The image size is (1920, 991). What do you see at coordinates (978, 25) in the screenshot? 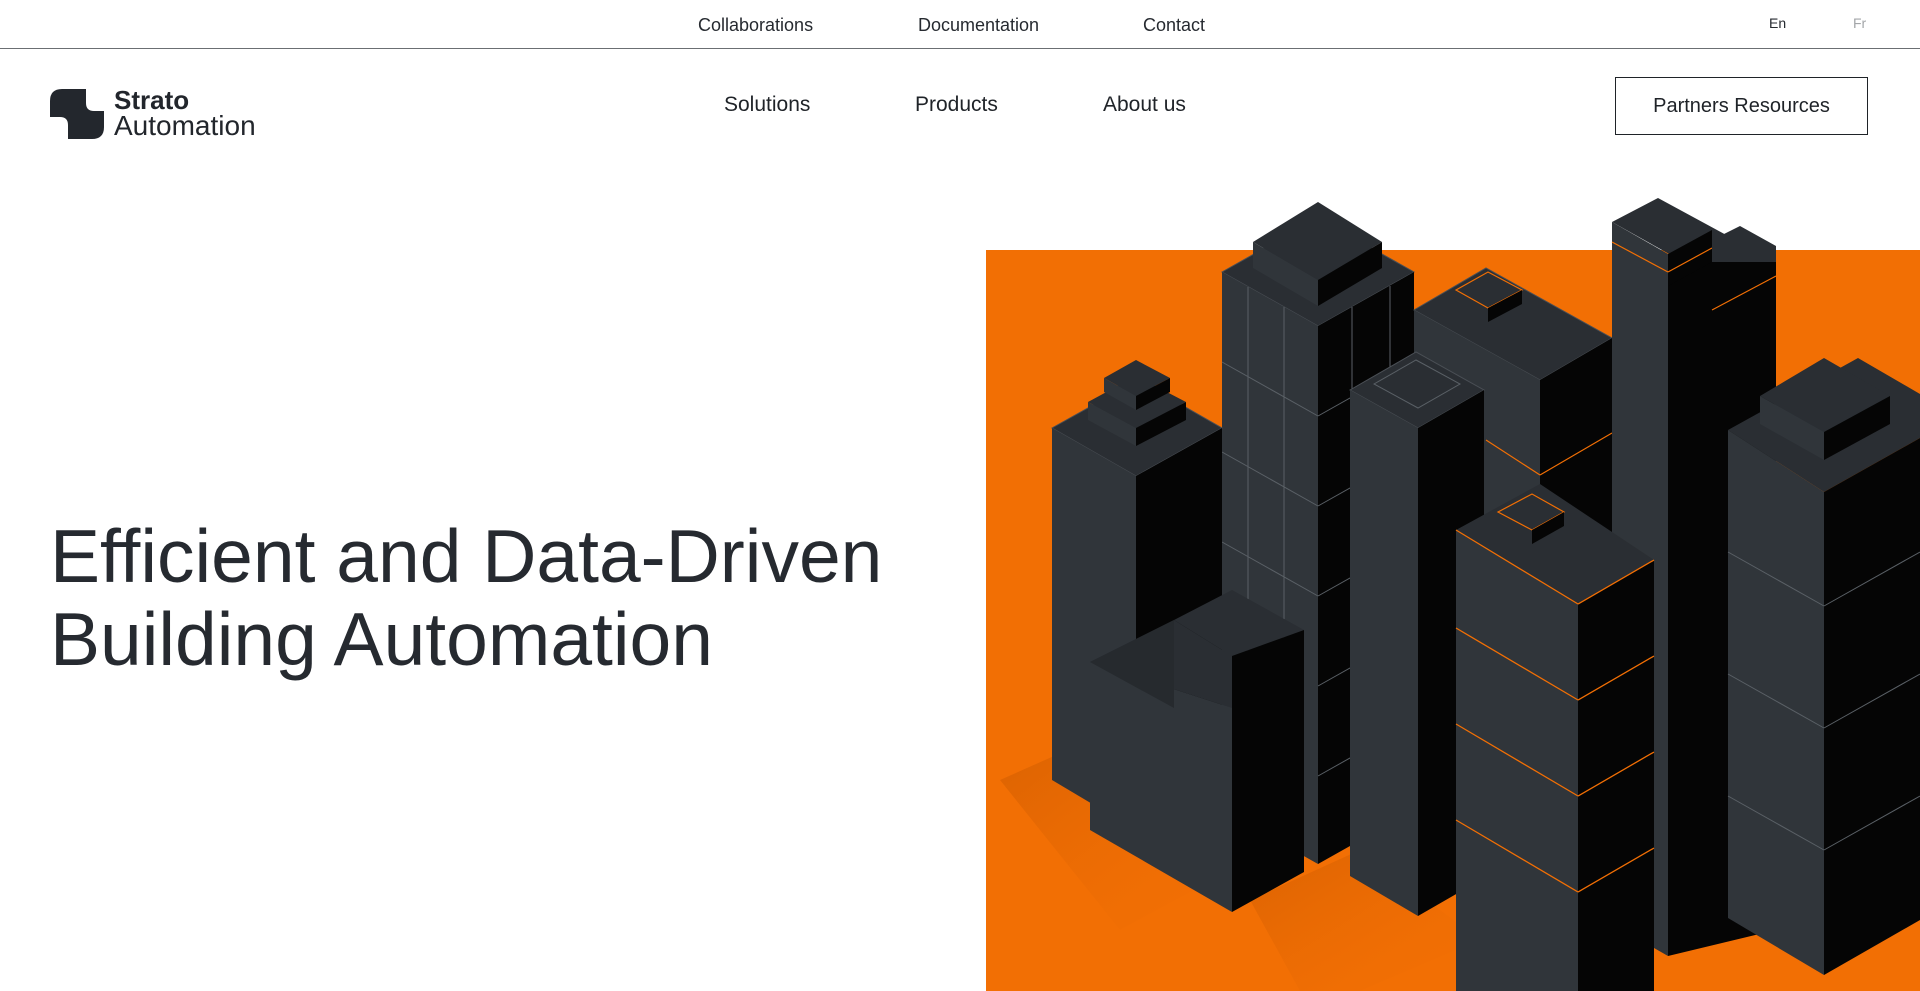
I see `topbar-link-documentation: Documentation` at bounding box center [978, 25].